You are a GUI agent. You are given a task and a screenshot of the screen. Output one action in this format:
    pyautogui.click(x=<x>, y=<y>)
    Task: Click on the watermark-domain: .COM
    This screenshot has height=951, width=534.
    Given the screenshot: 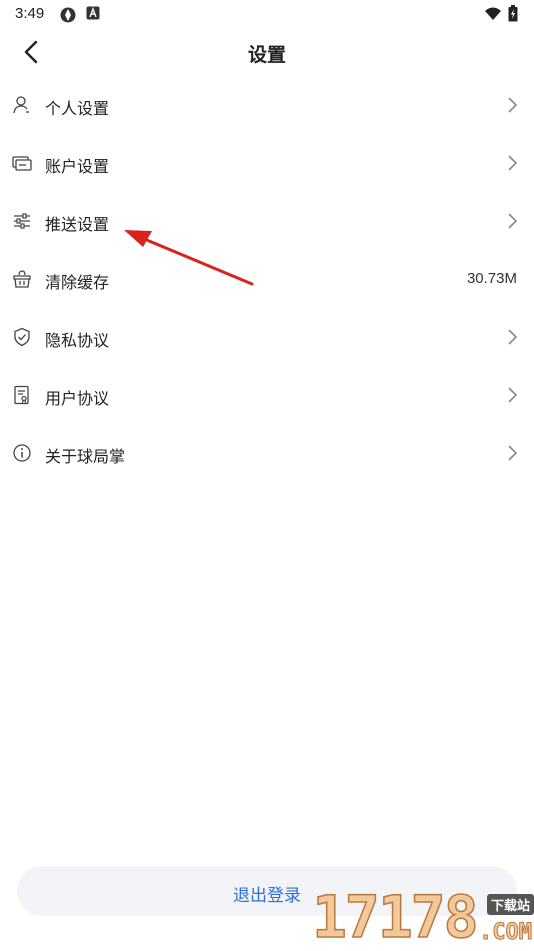 What is the action you would take?
    pyautogui.click(x=506, y=933)
    